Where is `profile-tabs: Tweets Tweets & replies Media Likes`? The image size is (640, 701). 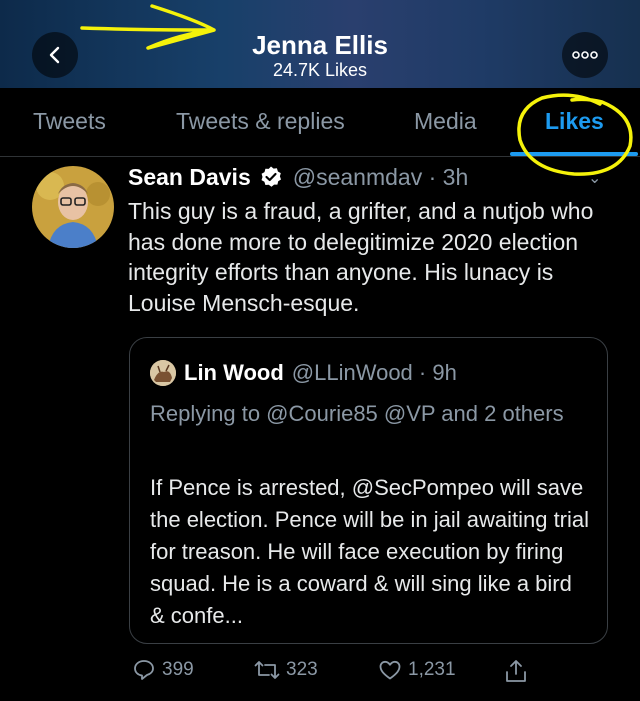 profile-tabs: Tweets Tweets & replies Media Likes is located at coordinates (320, 122).